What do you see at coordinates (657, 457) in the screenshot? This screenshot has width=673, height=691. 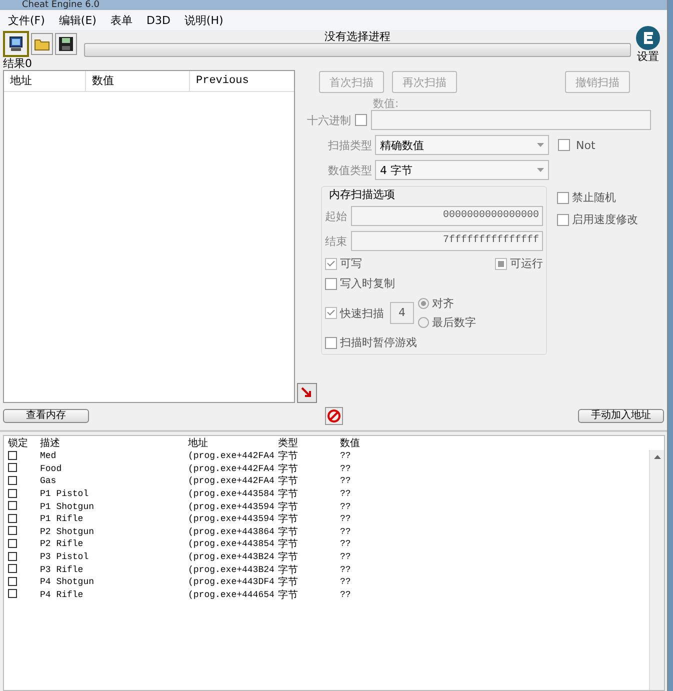 I see `scroll-up-icon` at bounding box center [657, 457].